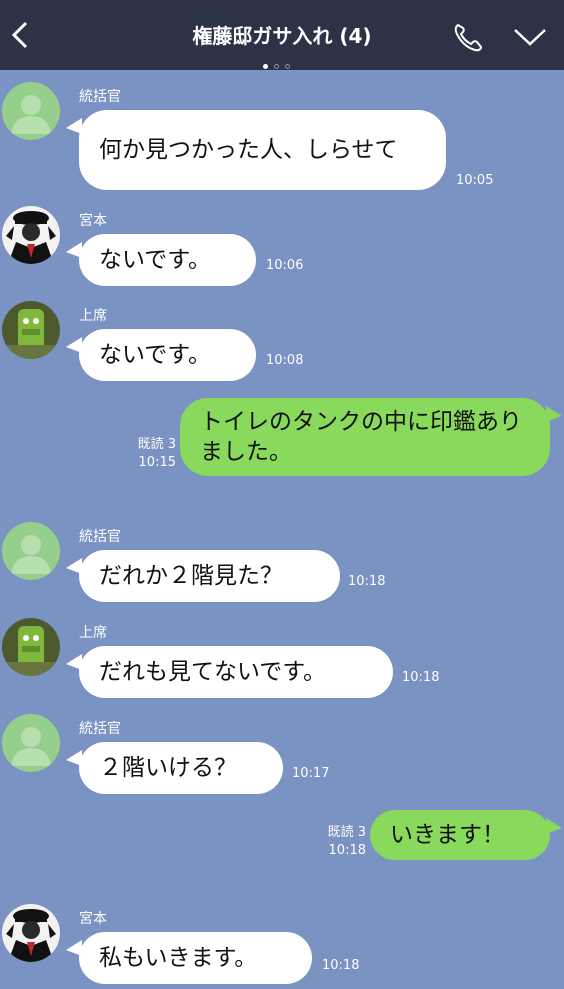 This screenshot has height=989, width=564. Describe the element at coordinates (213, 672) in the screenshot. I see `message-text: だれも見てないです。` at that location.